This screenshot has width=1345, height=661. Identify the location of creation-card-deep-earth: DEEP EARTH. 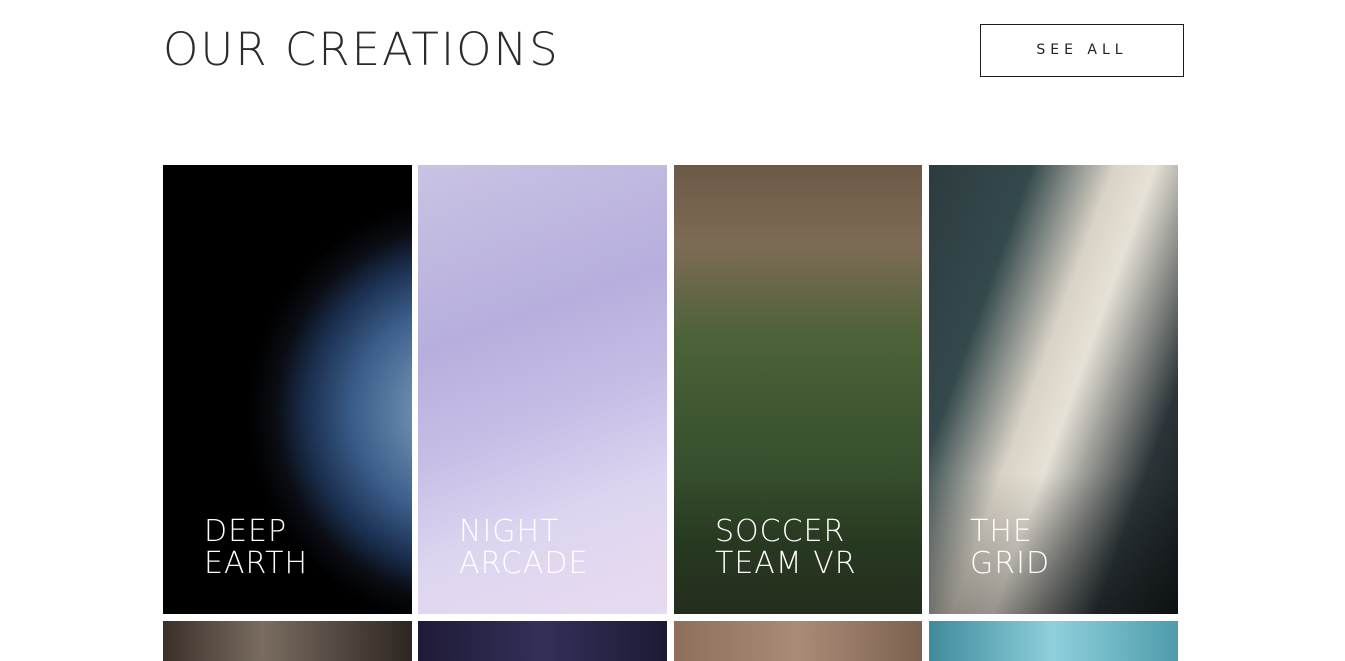
(287, 389).